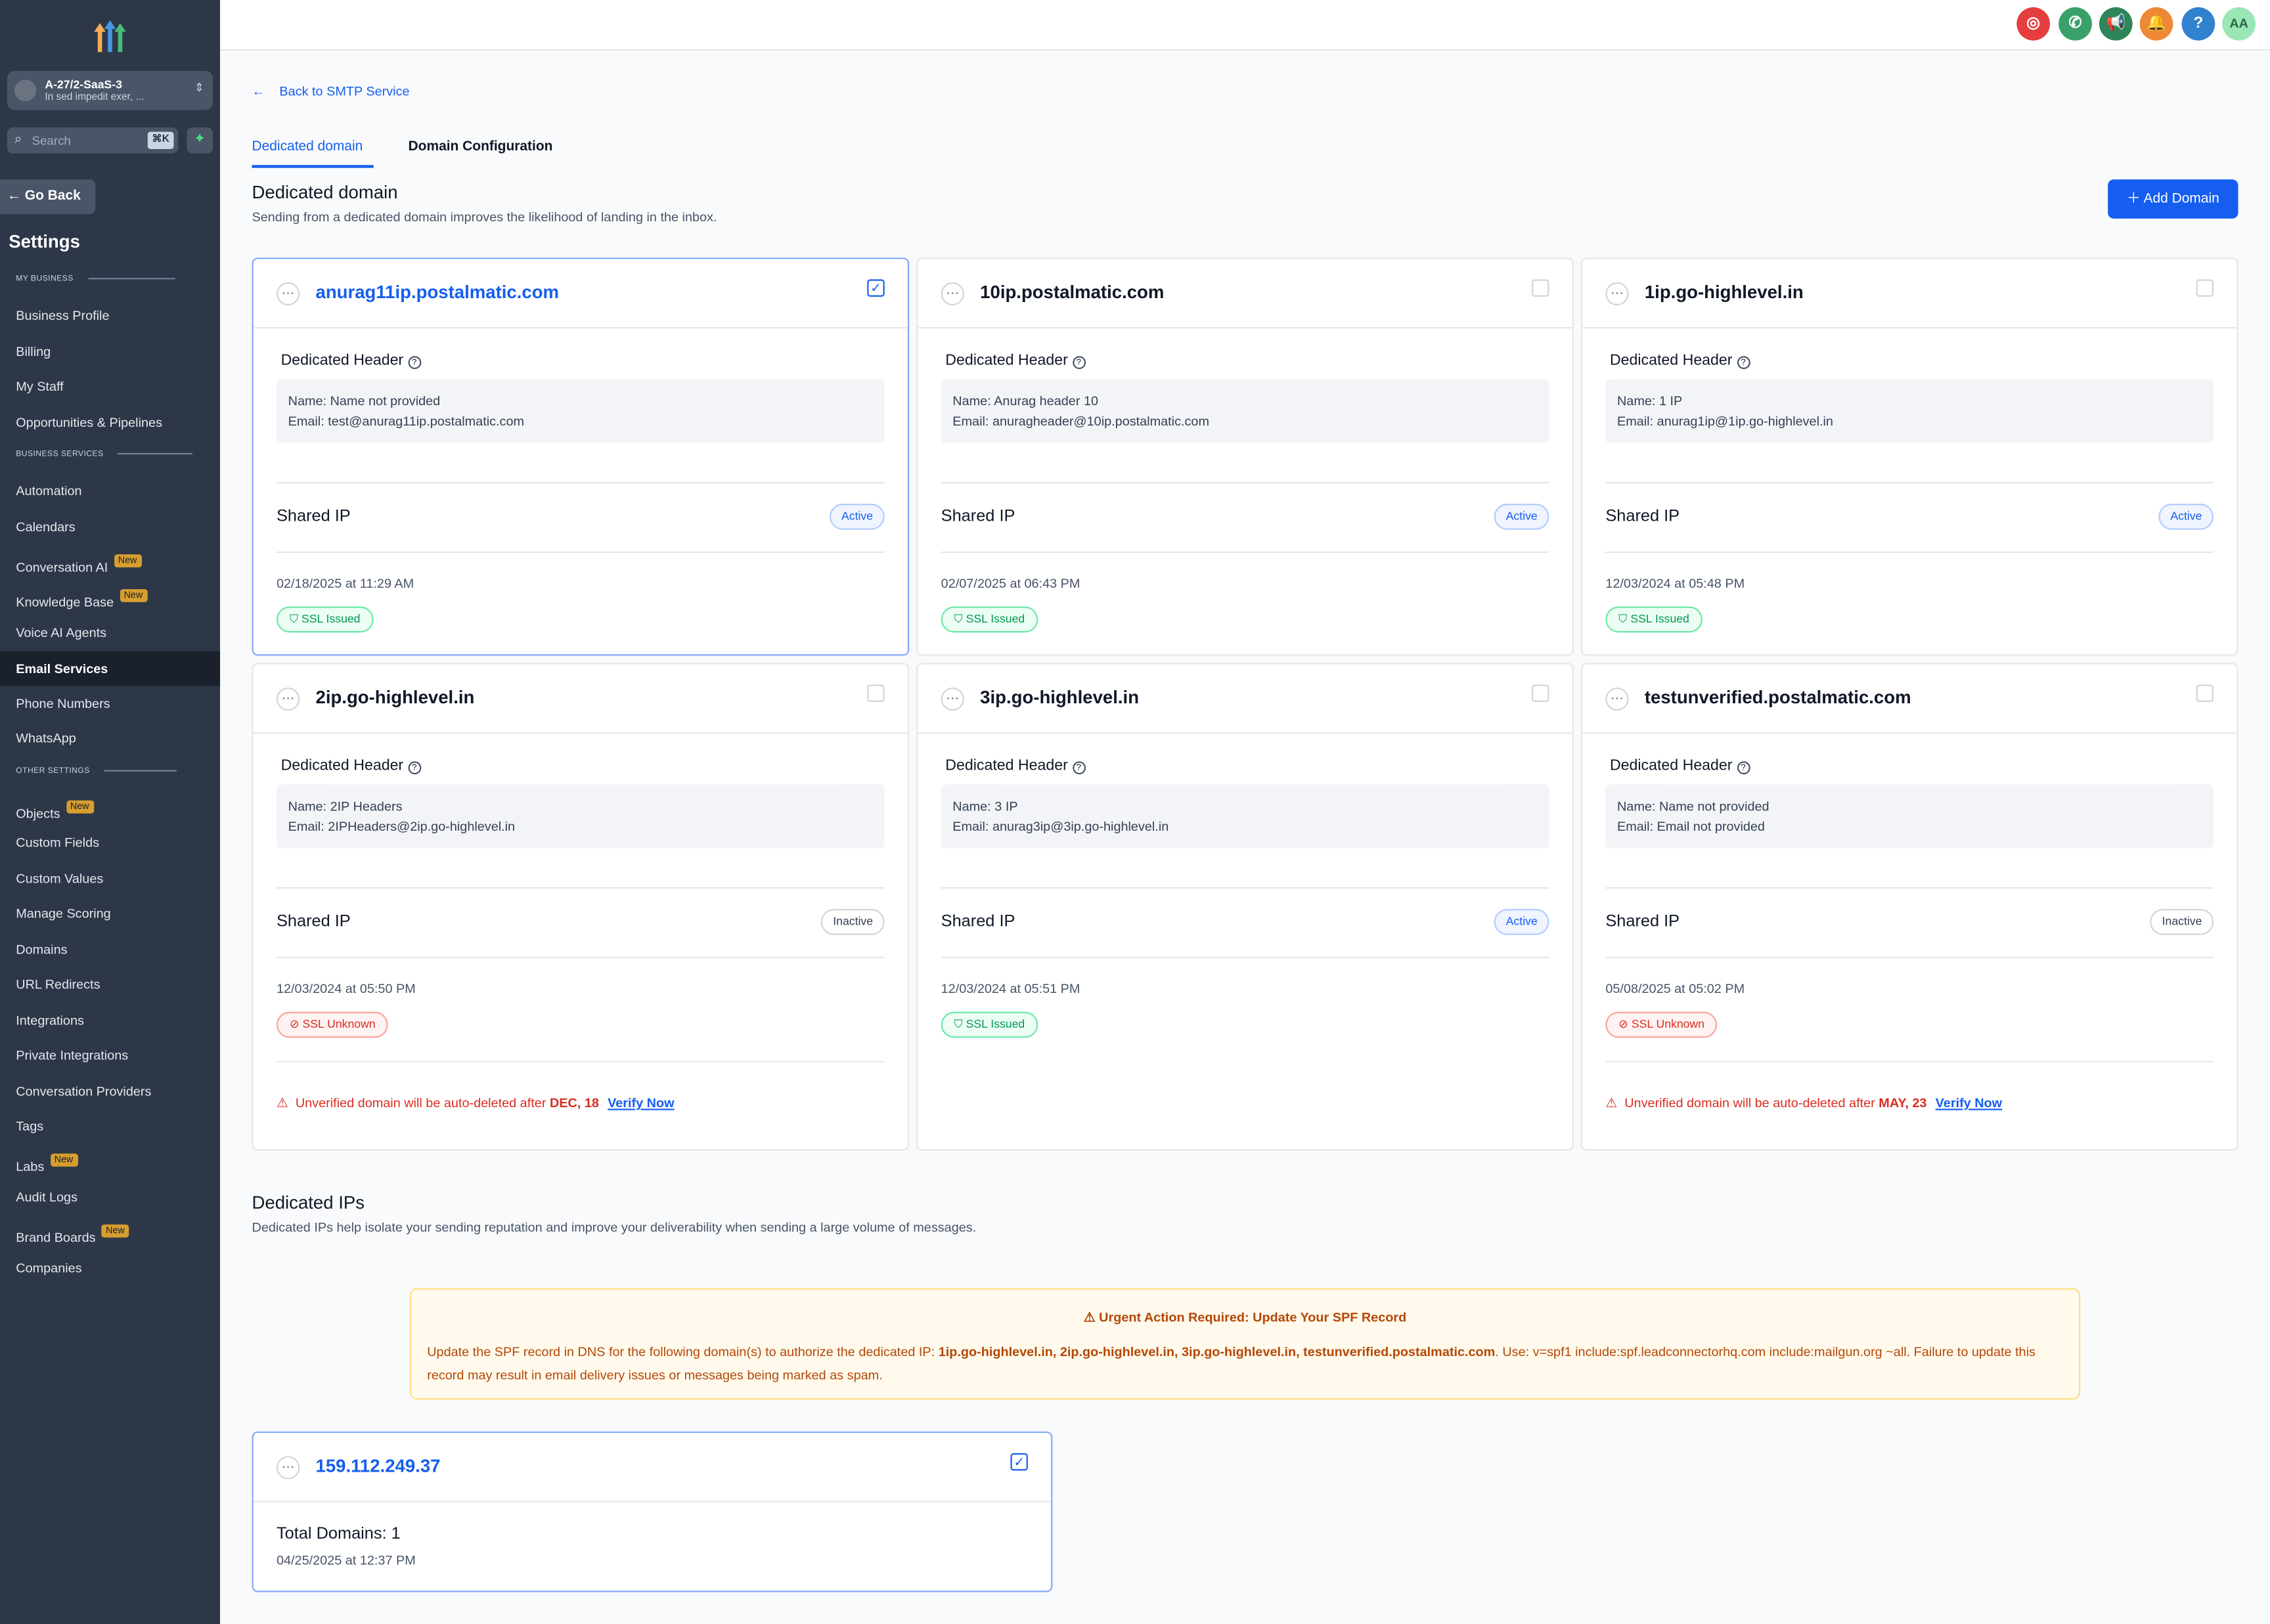 This screenshot has height=1624, width=2270. I want to click on sidebar-item-voice-ai: Voice AI Agents, so click(61, 632).